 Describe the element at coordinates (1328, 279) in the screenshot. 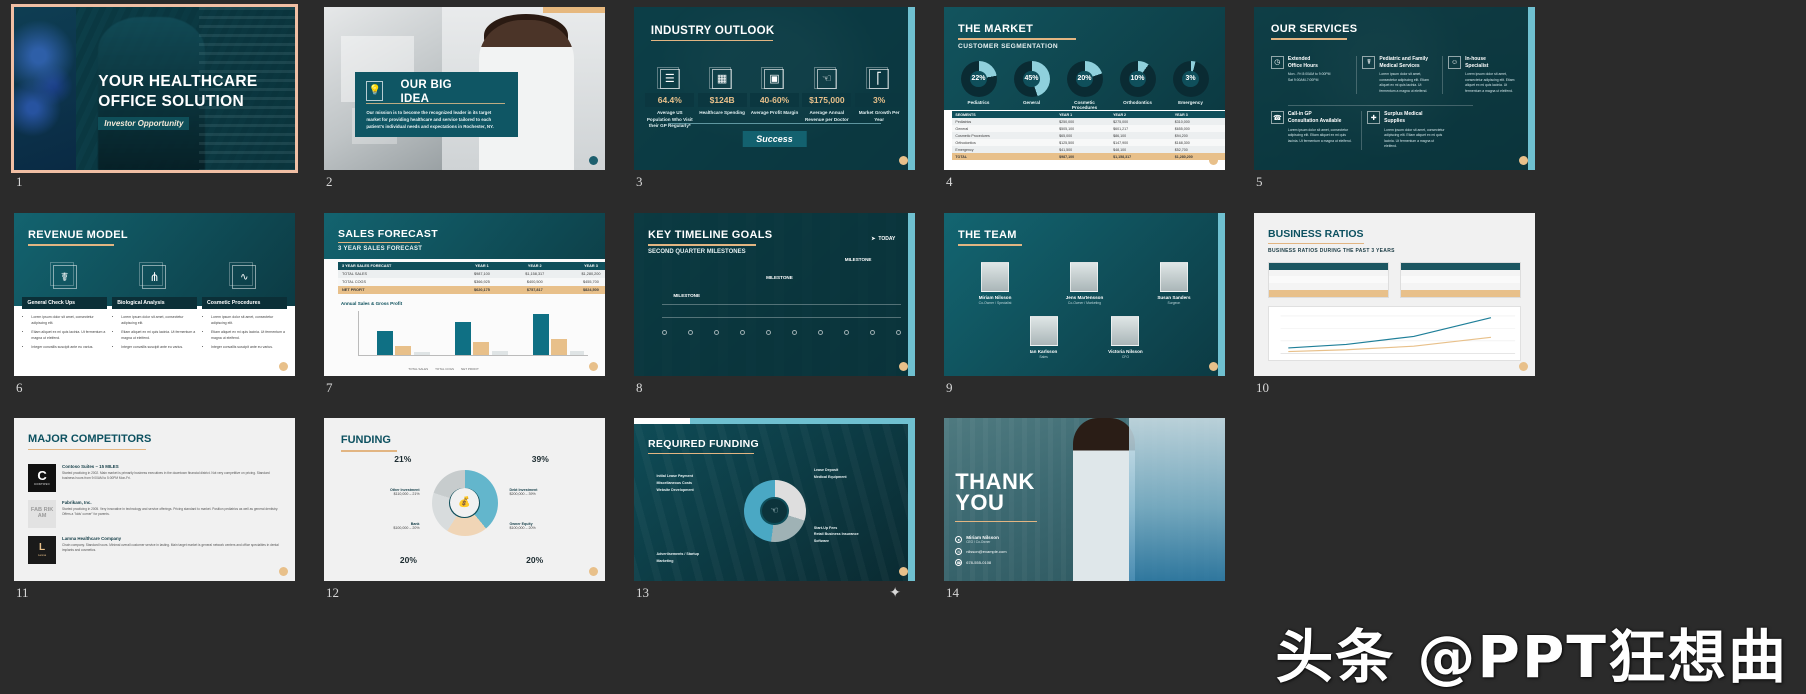

I see `ratios-table-left` at that location.